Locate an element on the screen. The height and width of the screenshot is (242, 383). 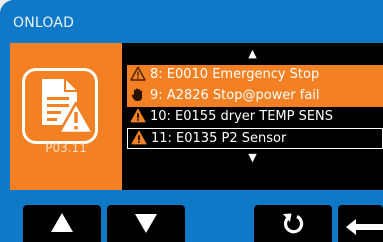
down-button is located at coordinates (146, 223).